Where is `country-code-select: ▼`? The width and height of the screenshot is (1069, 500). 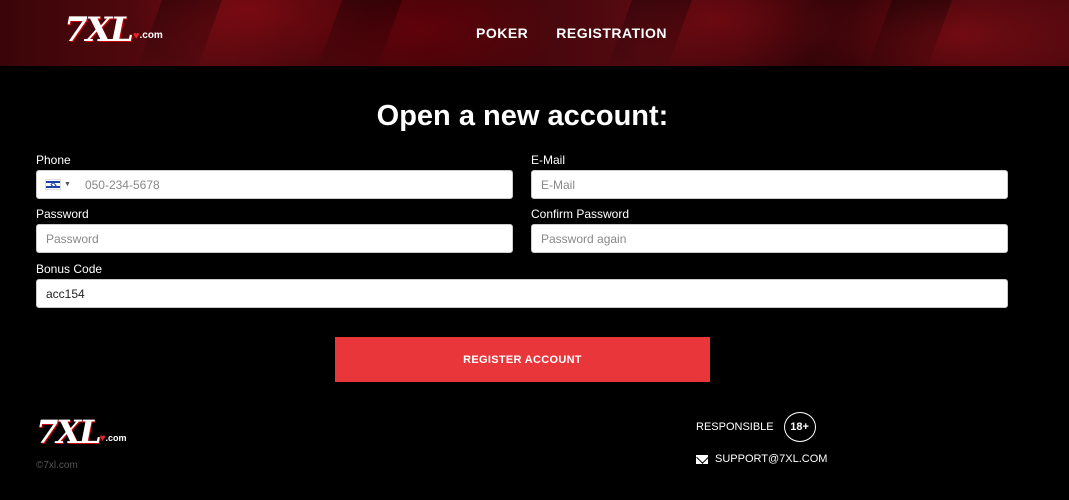 country-code-select: ▼ is located at coordinates (57, 184).